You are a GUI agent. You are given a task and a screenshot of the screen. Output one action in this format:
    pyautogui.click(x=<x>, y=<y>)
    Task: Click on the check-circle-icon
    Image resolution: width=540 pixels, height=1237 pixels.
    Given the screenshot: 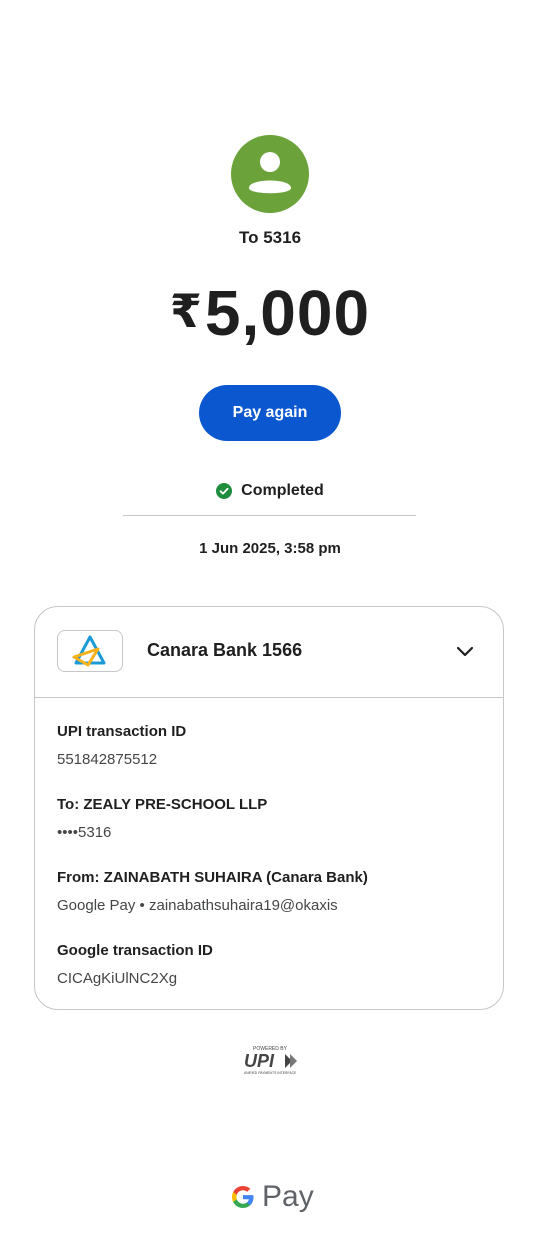 What is the action you would take?
    pyautogui.click(x=224, y=491)
    